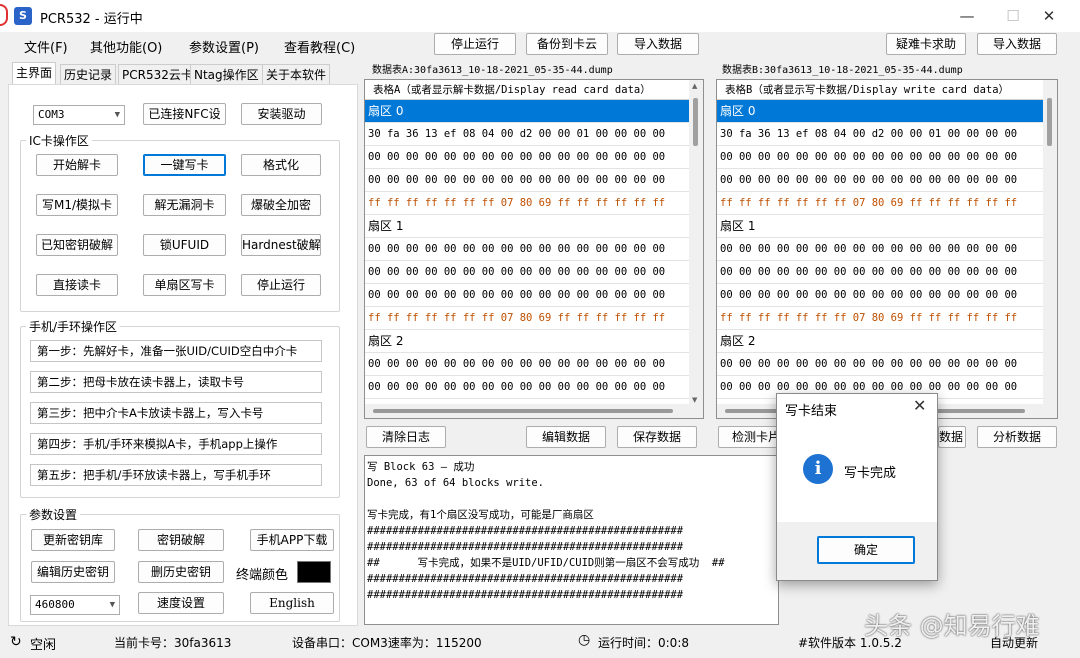  I want to click on tab-about: 关于本软件, so click(296, 74).